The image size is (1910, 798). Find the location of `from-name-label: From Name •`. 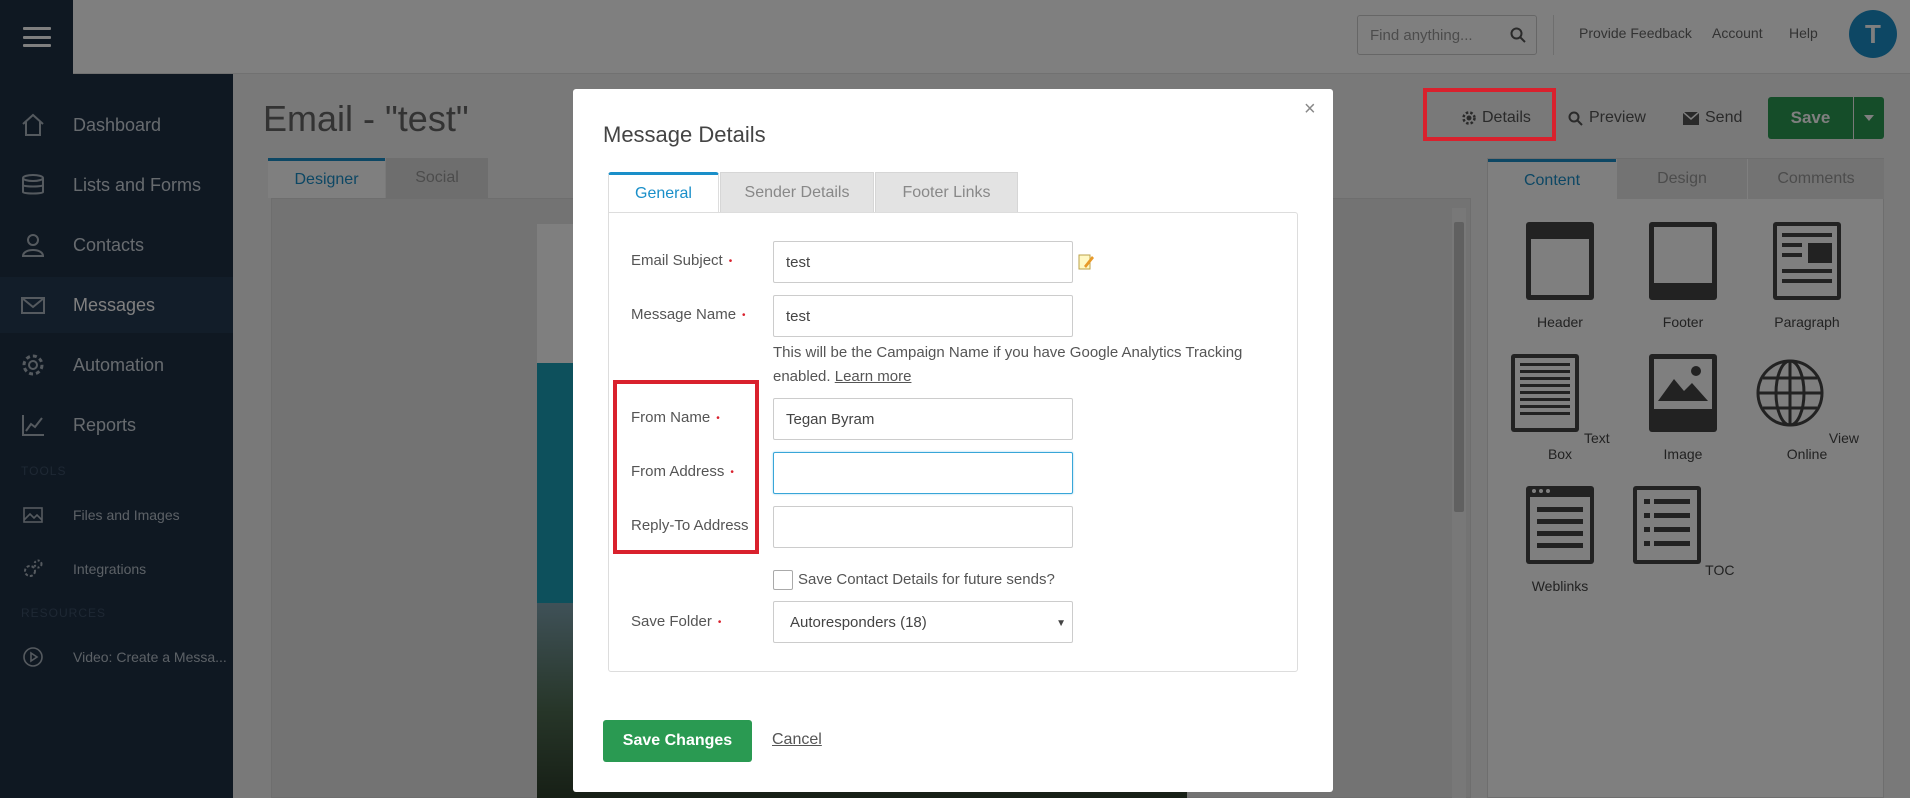

from-name-label: From Name • is located at coordinates (675, 417).